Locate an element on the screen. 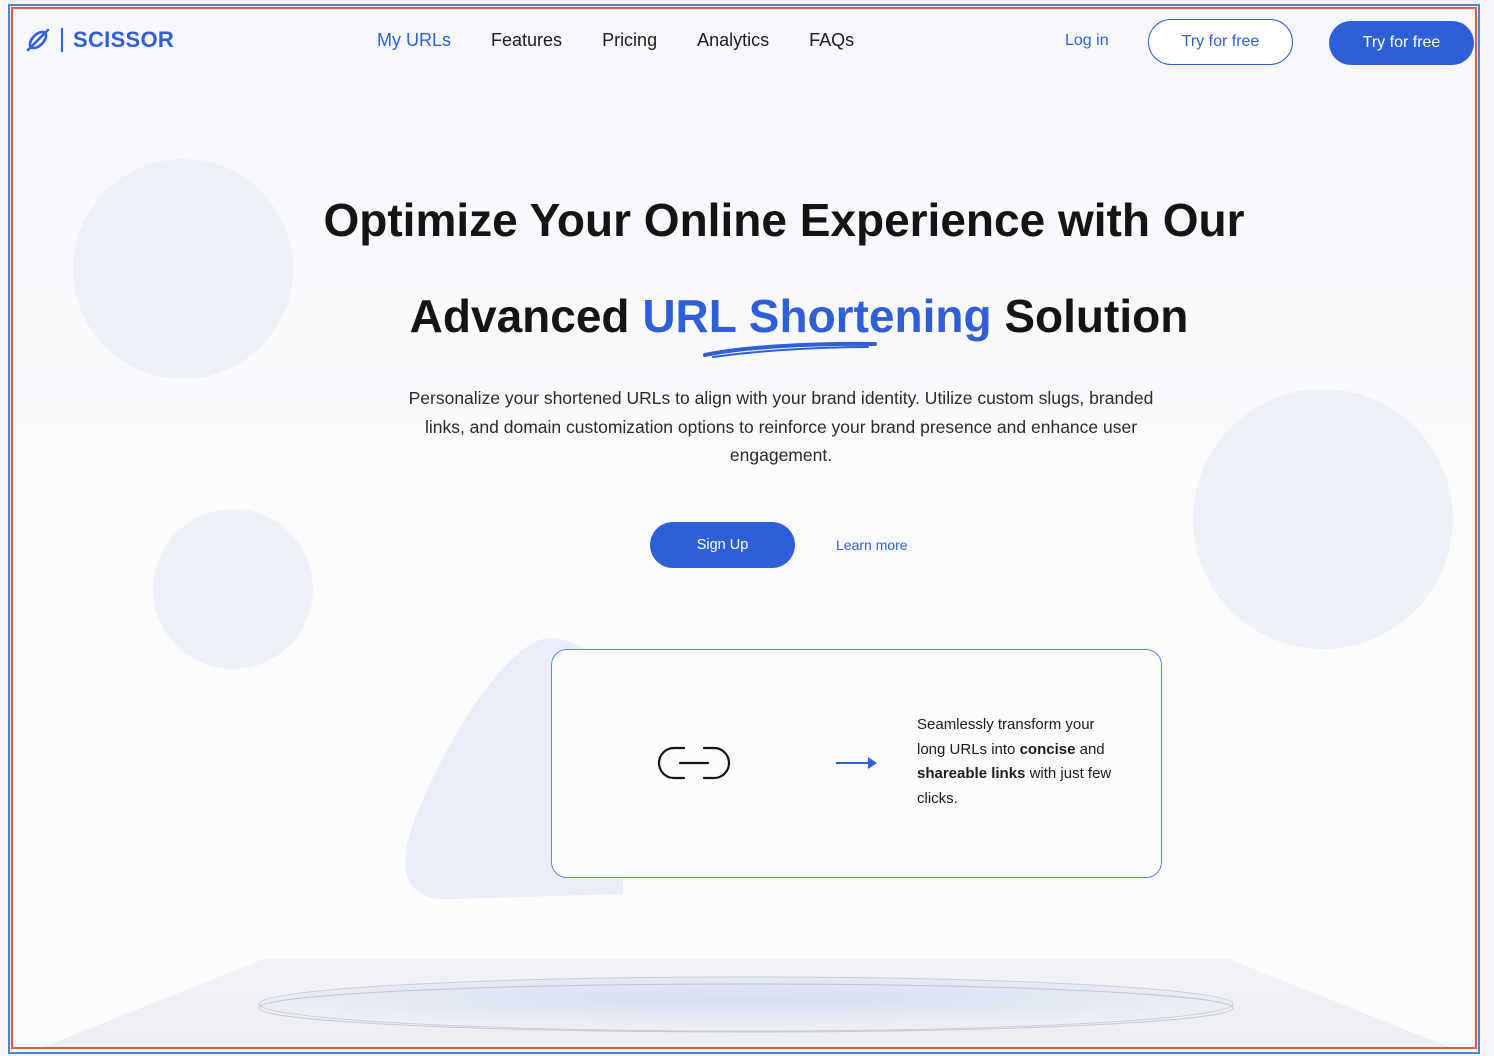 The width and height of the screenshot is (1494, 1056). logo-divider is located at coordinates (62, 40).